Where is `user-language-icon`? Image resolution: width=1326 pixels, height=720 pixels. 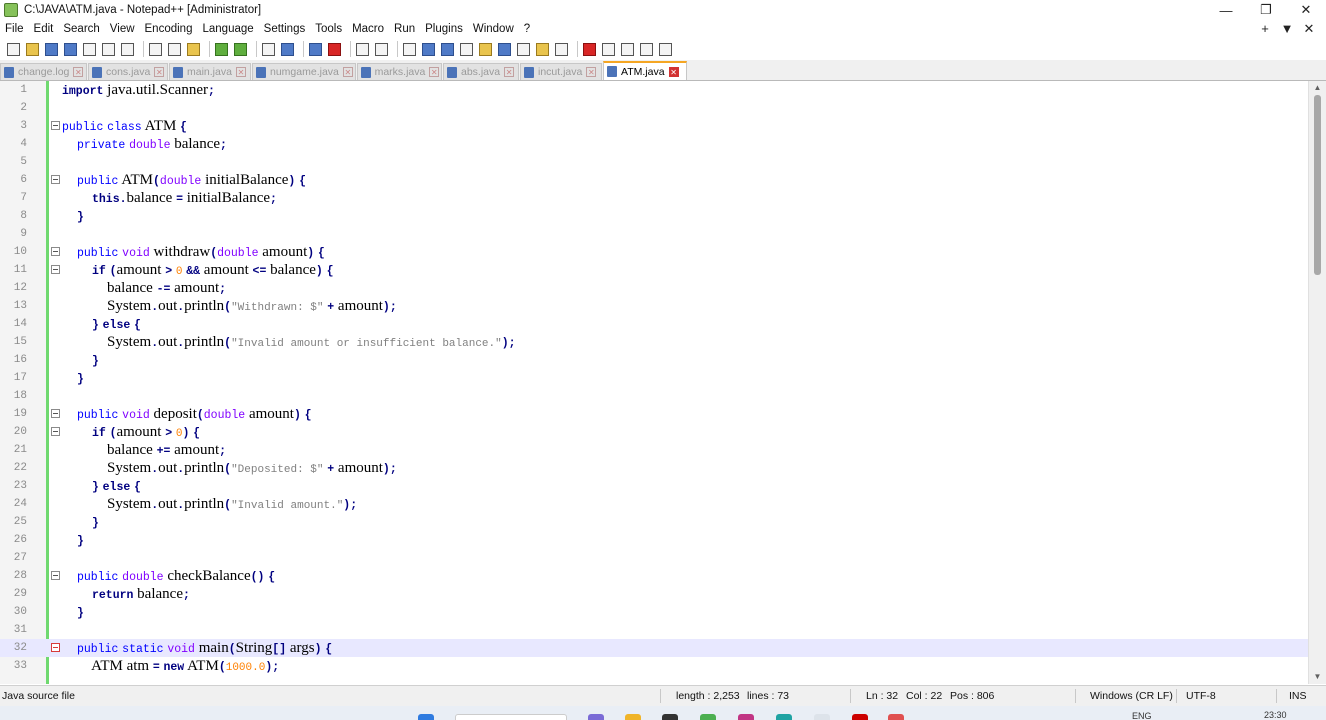 user-language-icon is located at coordinates (466, 49).